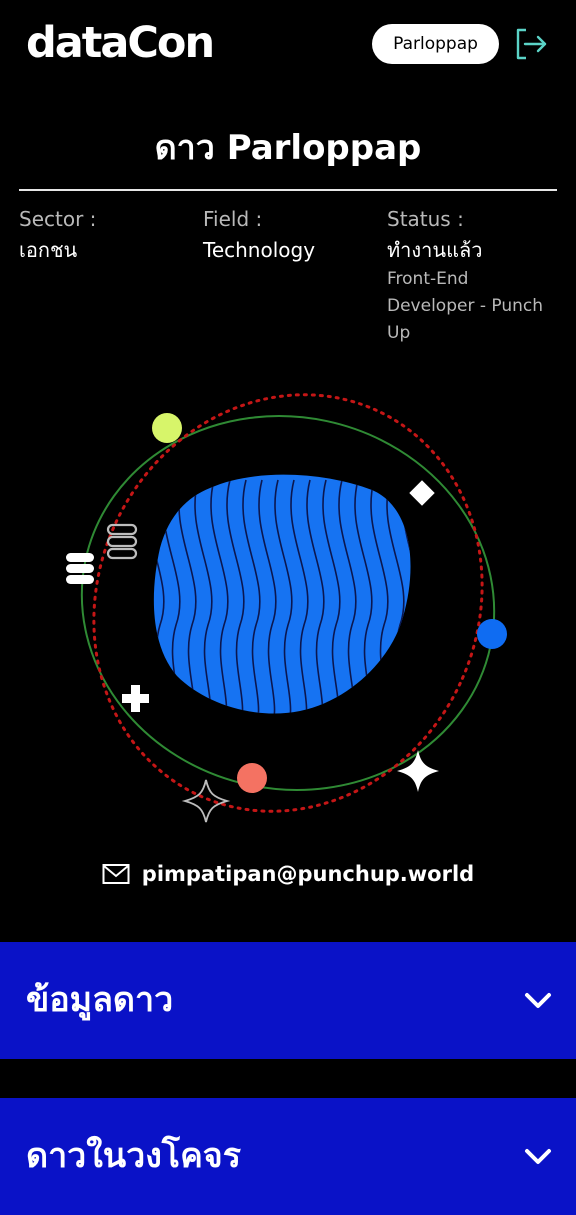 Image resolution: width=576 pixels, height=1215 pixels. I want to click on sector-label: Sector :, so click(58, 219).